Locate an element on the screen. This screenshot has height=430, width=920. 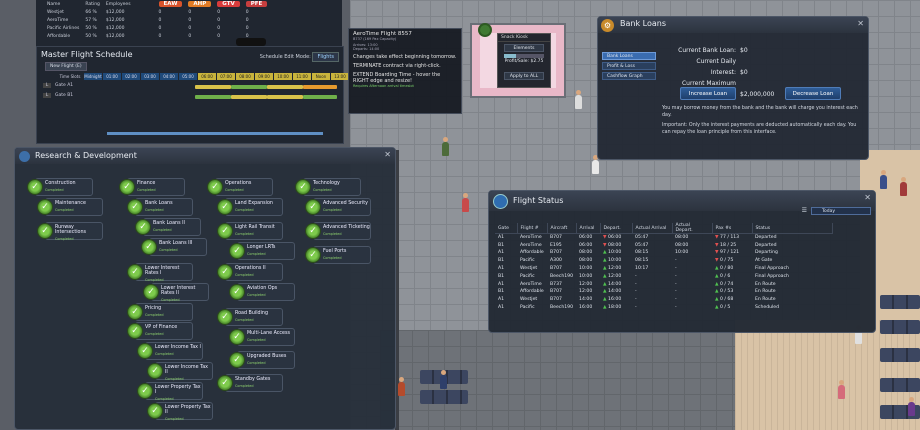
time-slot: 10:00 is located at coordinates (283, 76).